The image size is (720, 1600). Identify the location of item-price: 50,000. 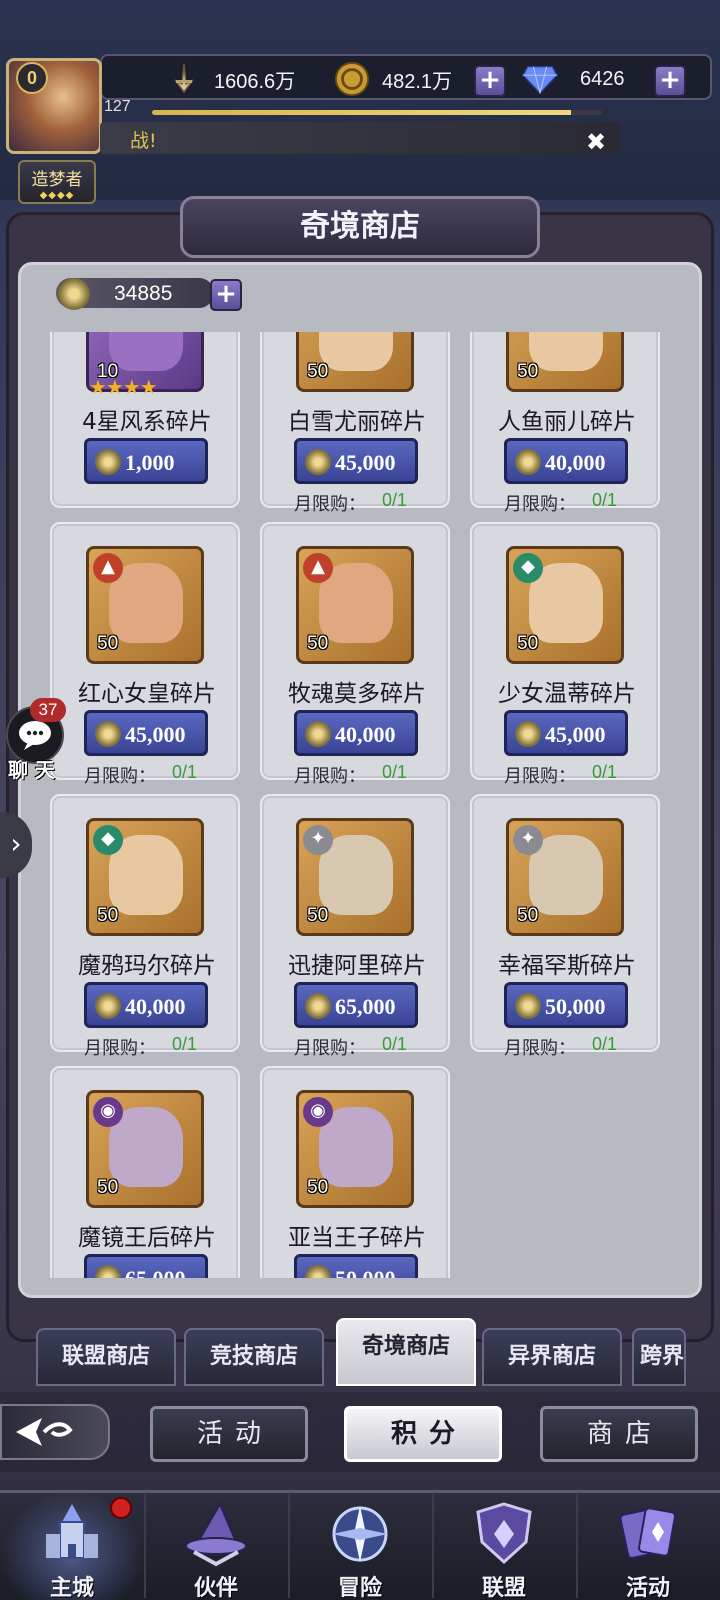
(575, 1006).